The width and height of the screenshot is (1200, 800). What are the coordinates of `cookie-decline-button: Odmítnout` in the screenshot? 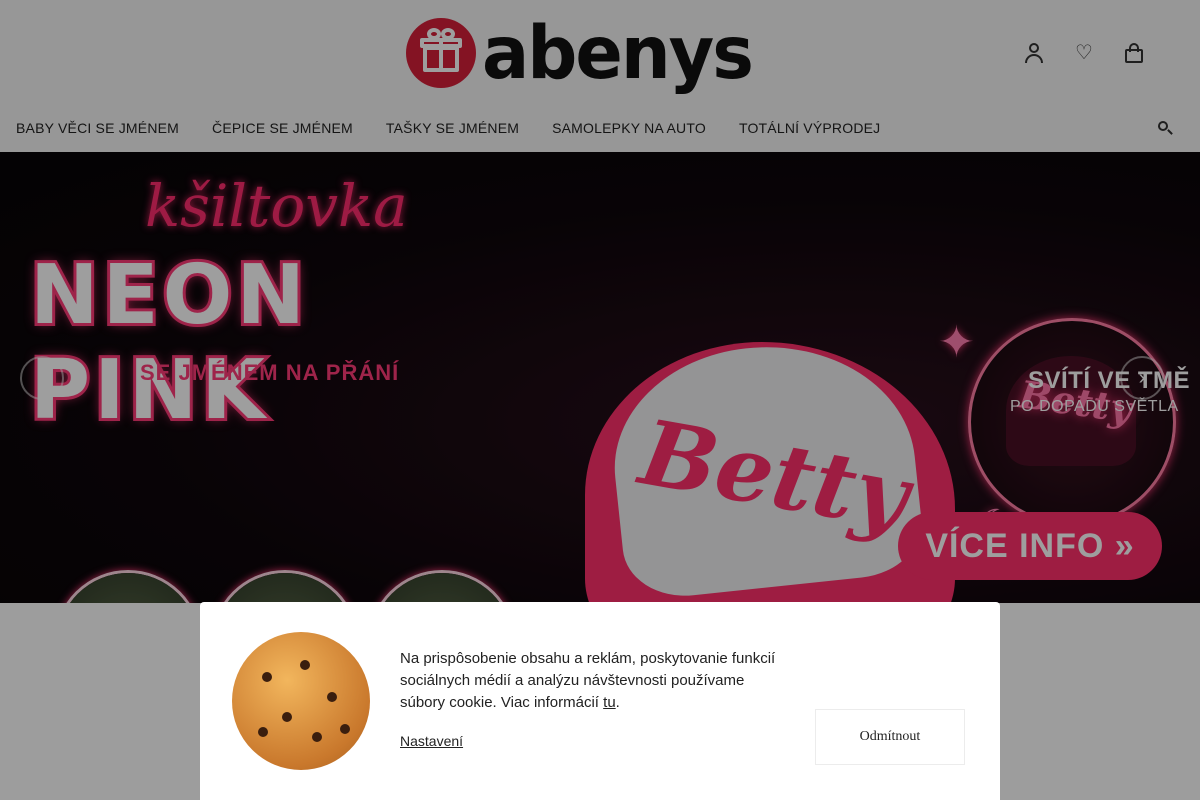 It's located at (890, 737).